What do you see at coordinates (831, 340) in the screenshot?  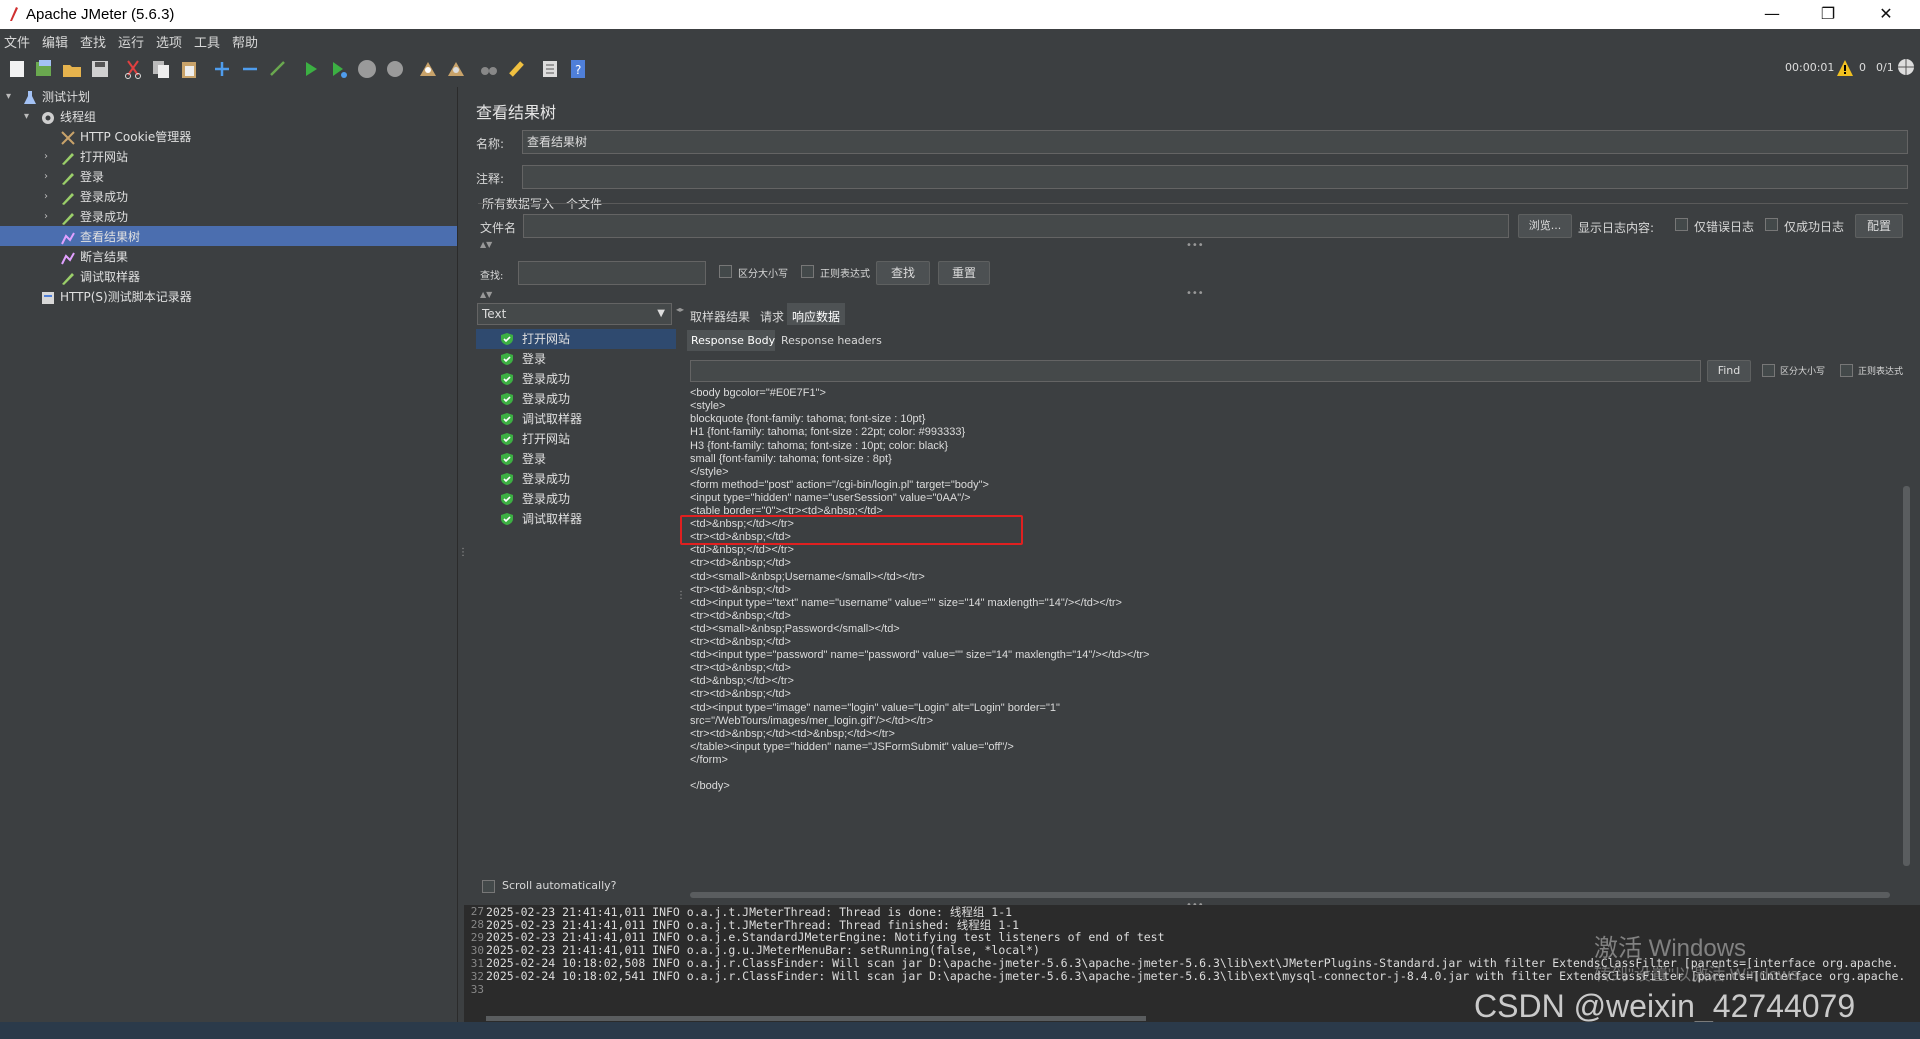 I see `subtab-response-headers: Response headers` at bounding box center [831, 340].